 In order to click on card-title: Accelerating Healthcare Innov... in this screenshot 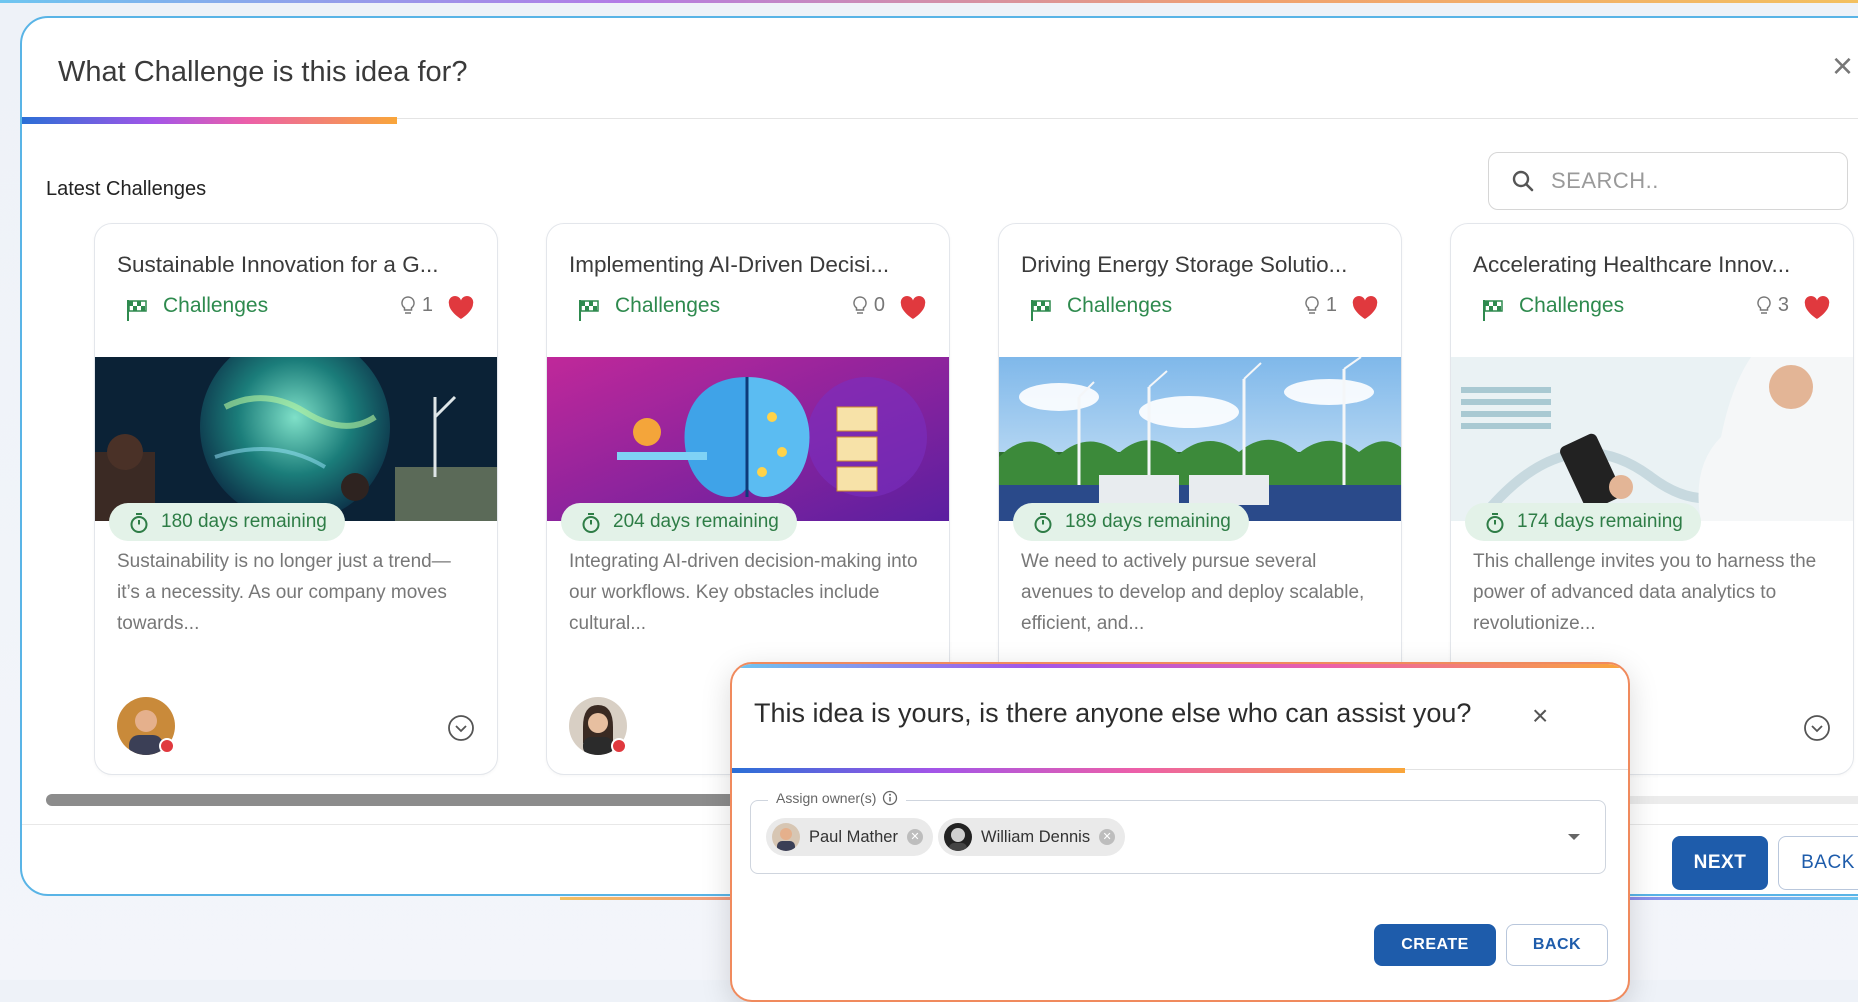, I will do `click(1632, 264)`.